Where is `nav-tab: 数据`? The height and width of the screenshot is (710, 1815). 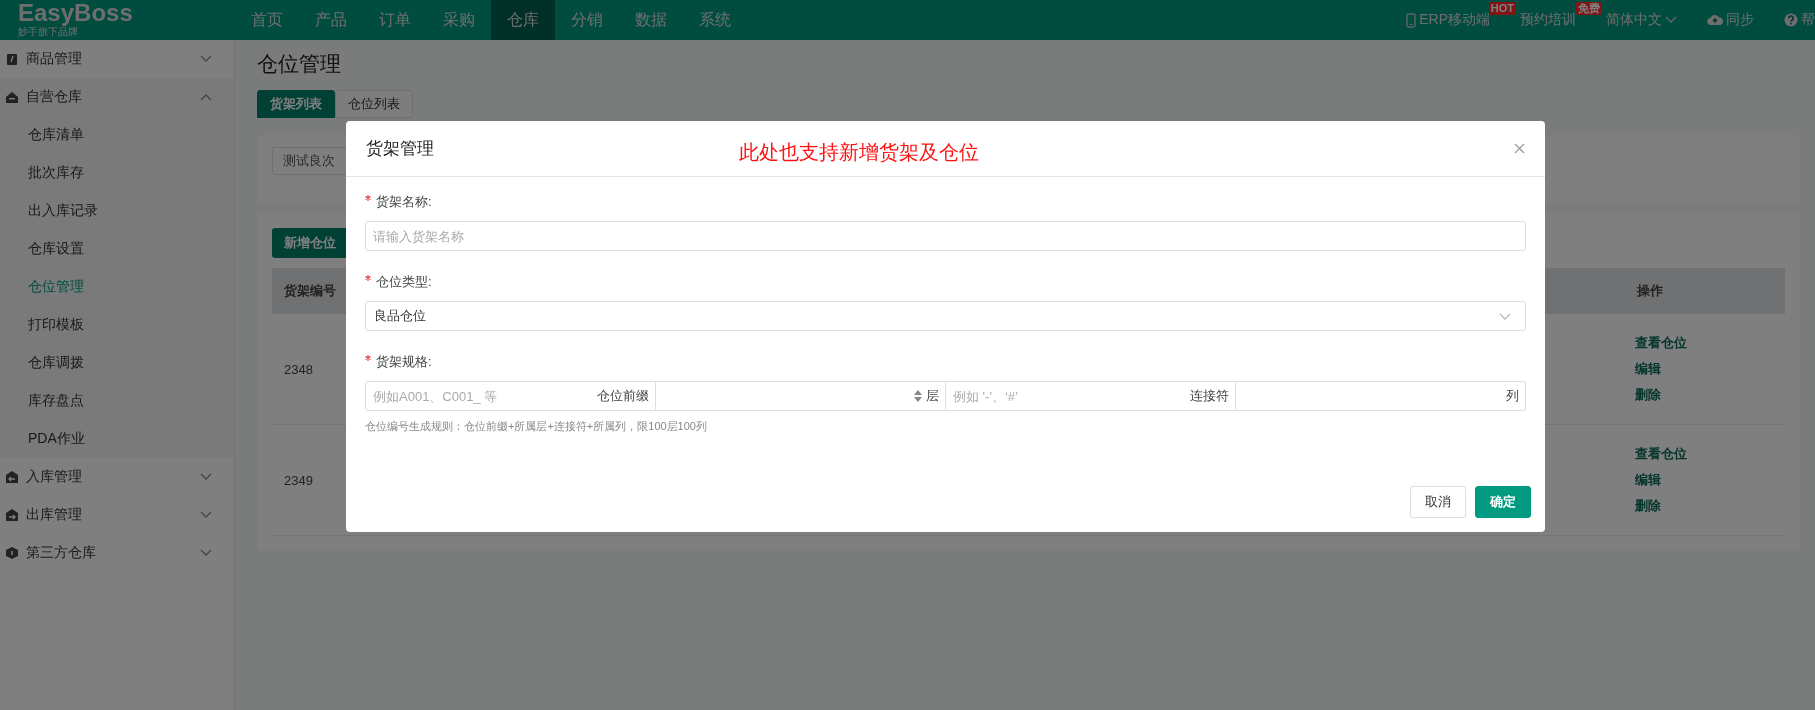 nav-tab: 数据 is located at coordinates (651, 20).